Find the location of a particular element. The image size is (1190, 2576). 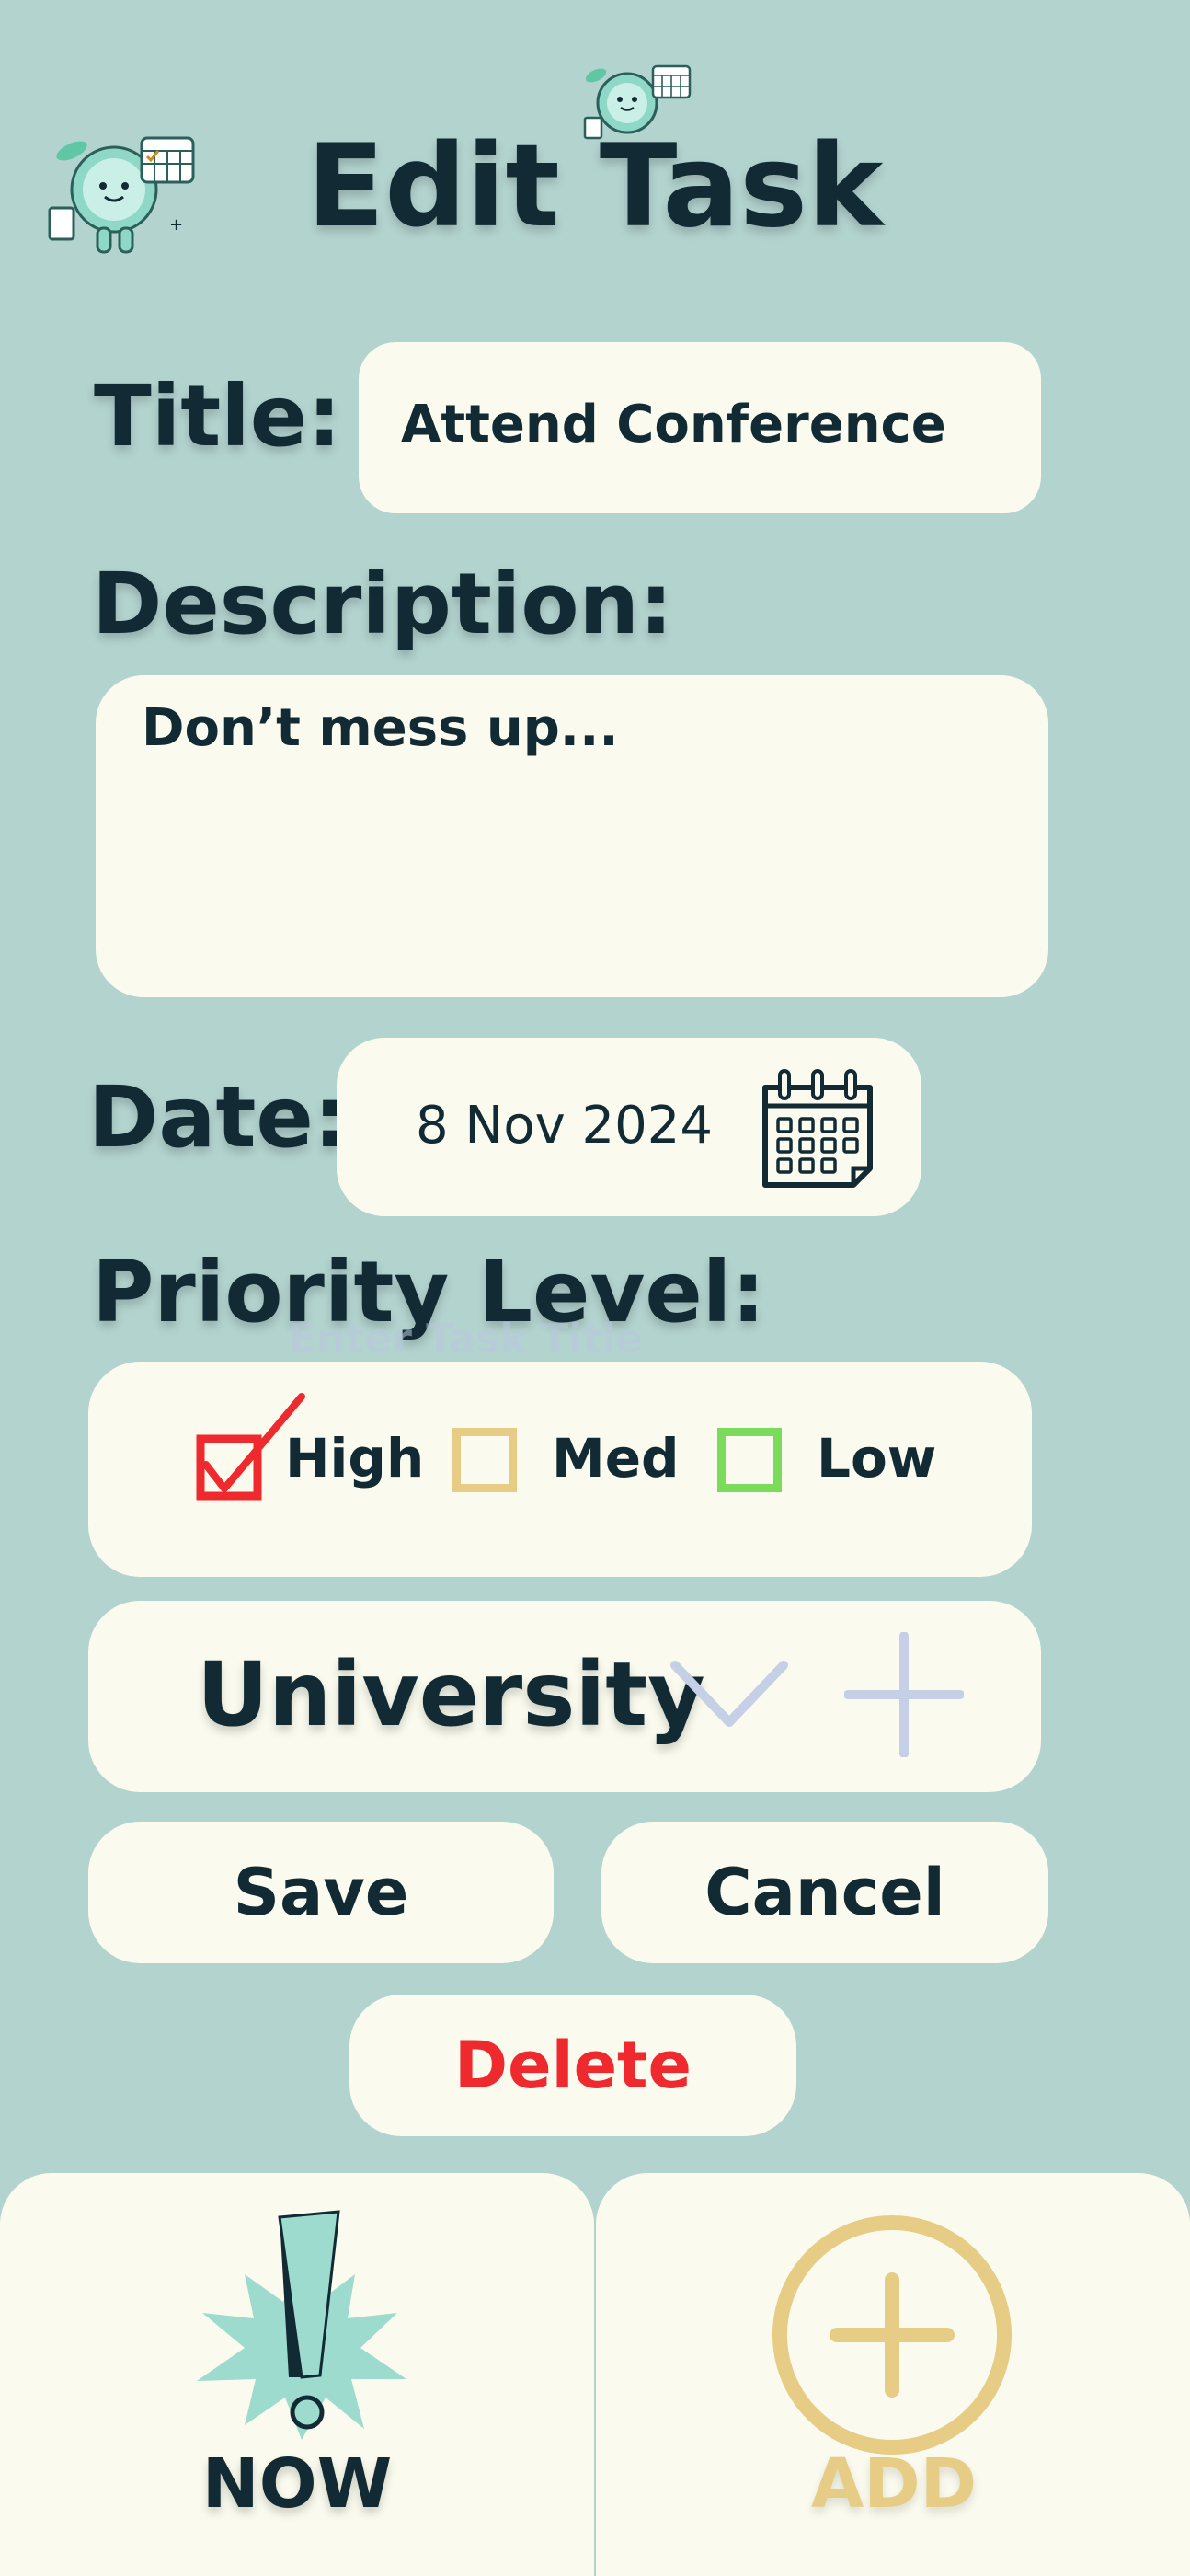

delete-button-label: Delete is located at coordinates (573, 2065).